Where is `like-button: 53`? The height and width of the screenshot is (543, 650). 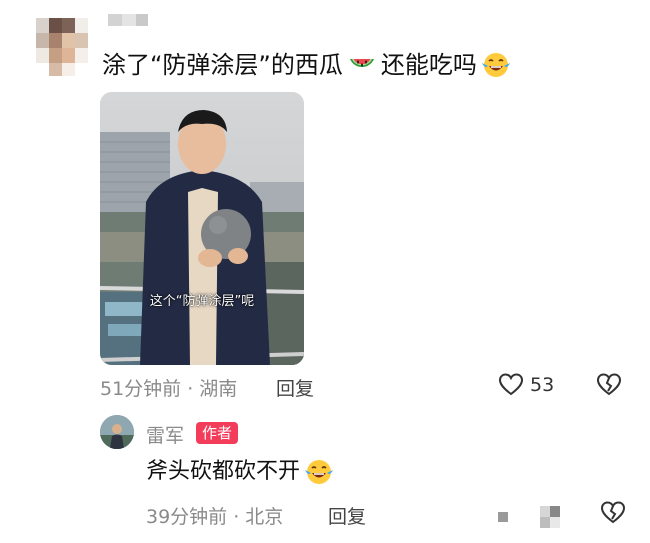
like-button: 53 is located at coordinates (526, 385).